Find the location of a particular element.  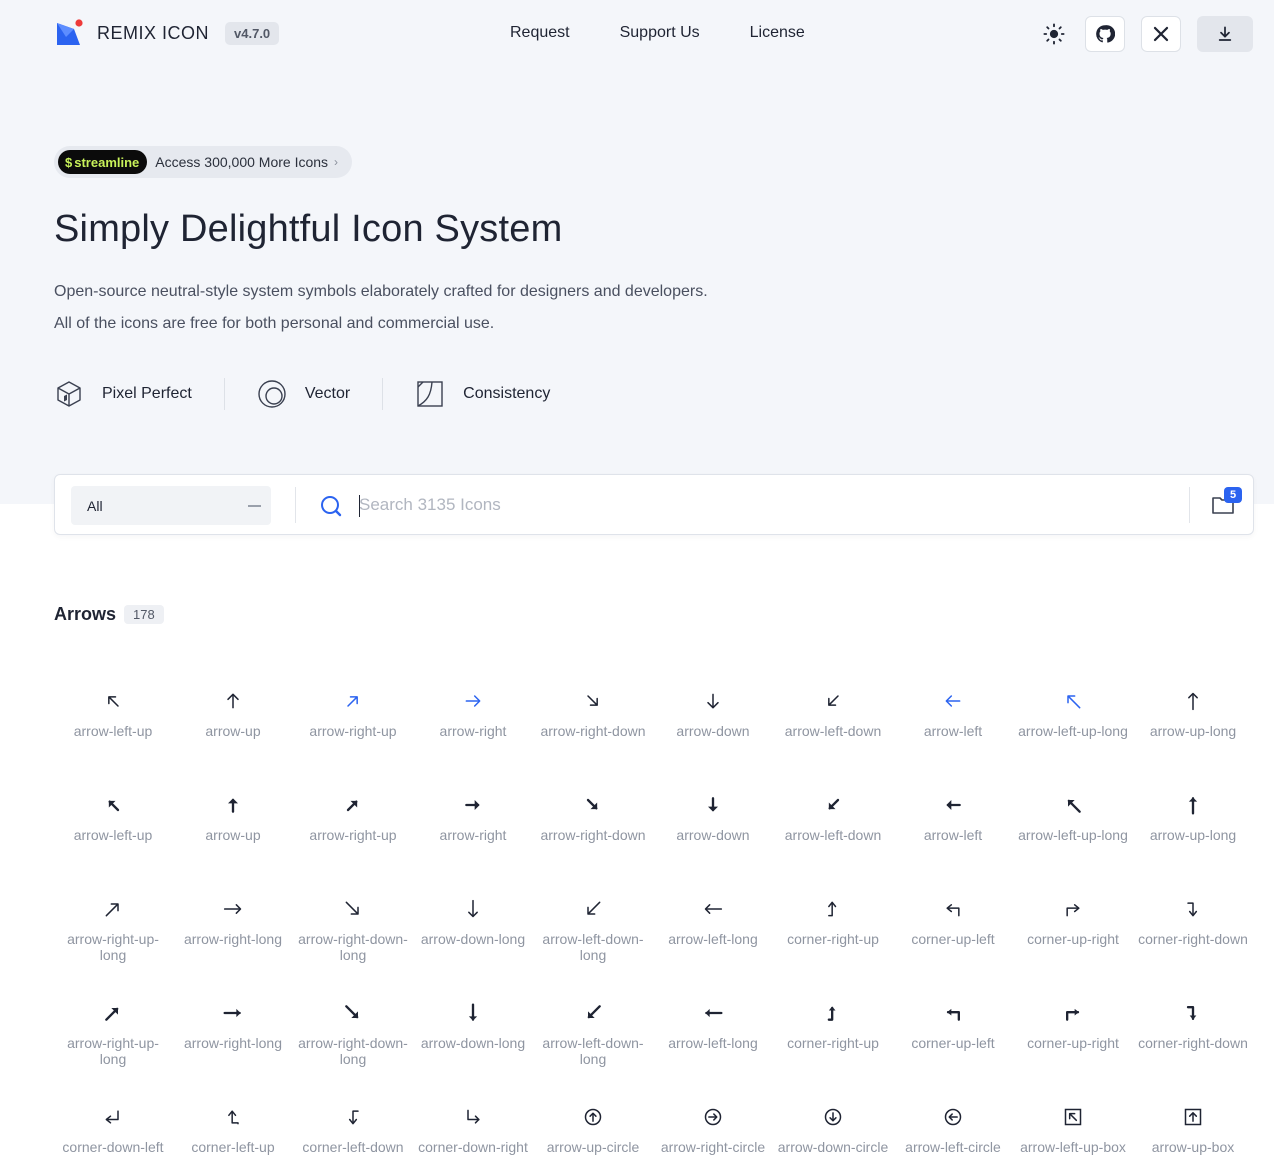

download-button is located at coordinates (1225, 34).